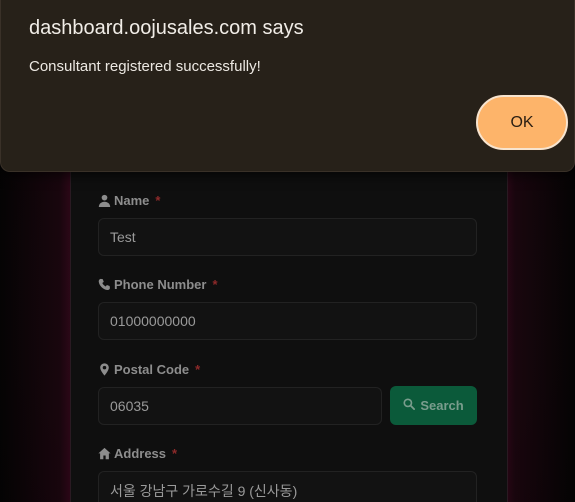 This screenshot has height=502, width=575. What do you see at coordinates (37, 326) in the screenshot?
I see `background-glow-left` at bounding box center [37, 326].